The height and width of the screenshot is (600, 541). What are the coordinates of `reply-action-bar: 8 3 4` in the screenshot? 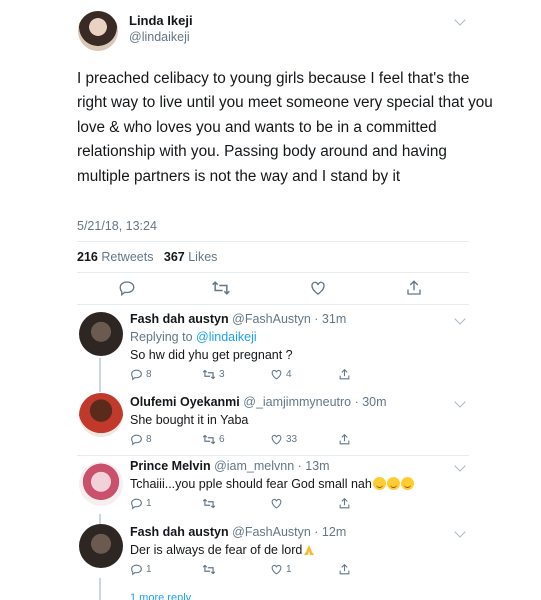 It's located at (270, 378).